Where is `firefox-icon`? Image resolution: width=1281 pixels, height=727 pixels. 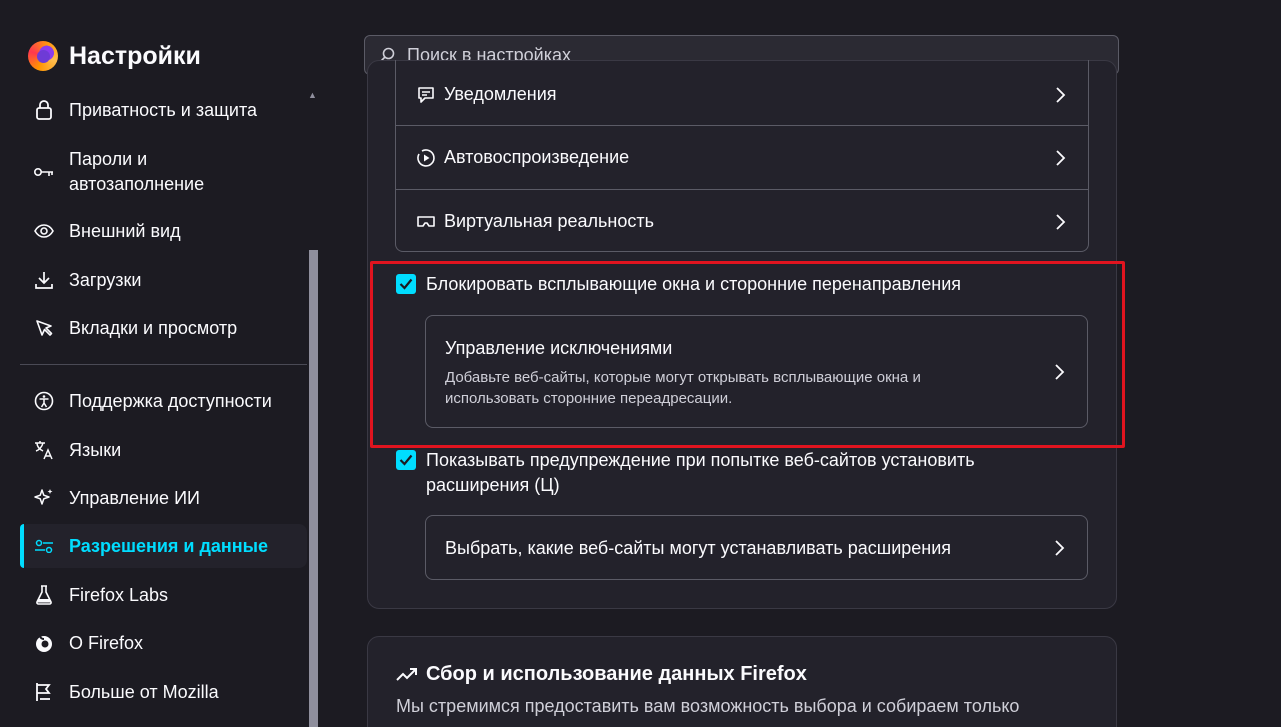
firefox-icon is located at coordinates (44, 643).